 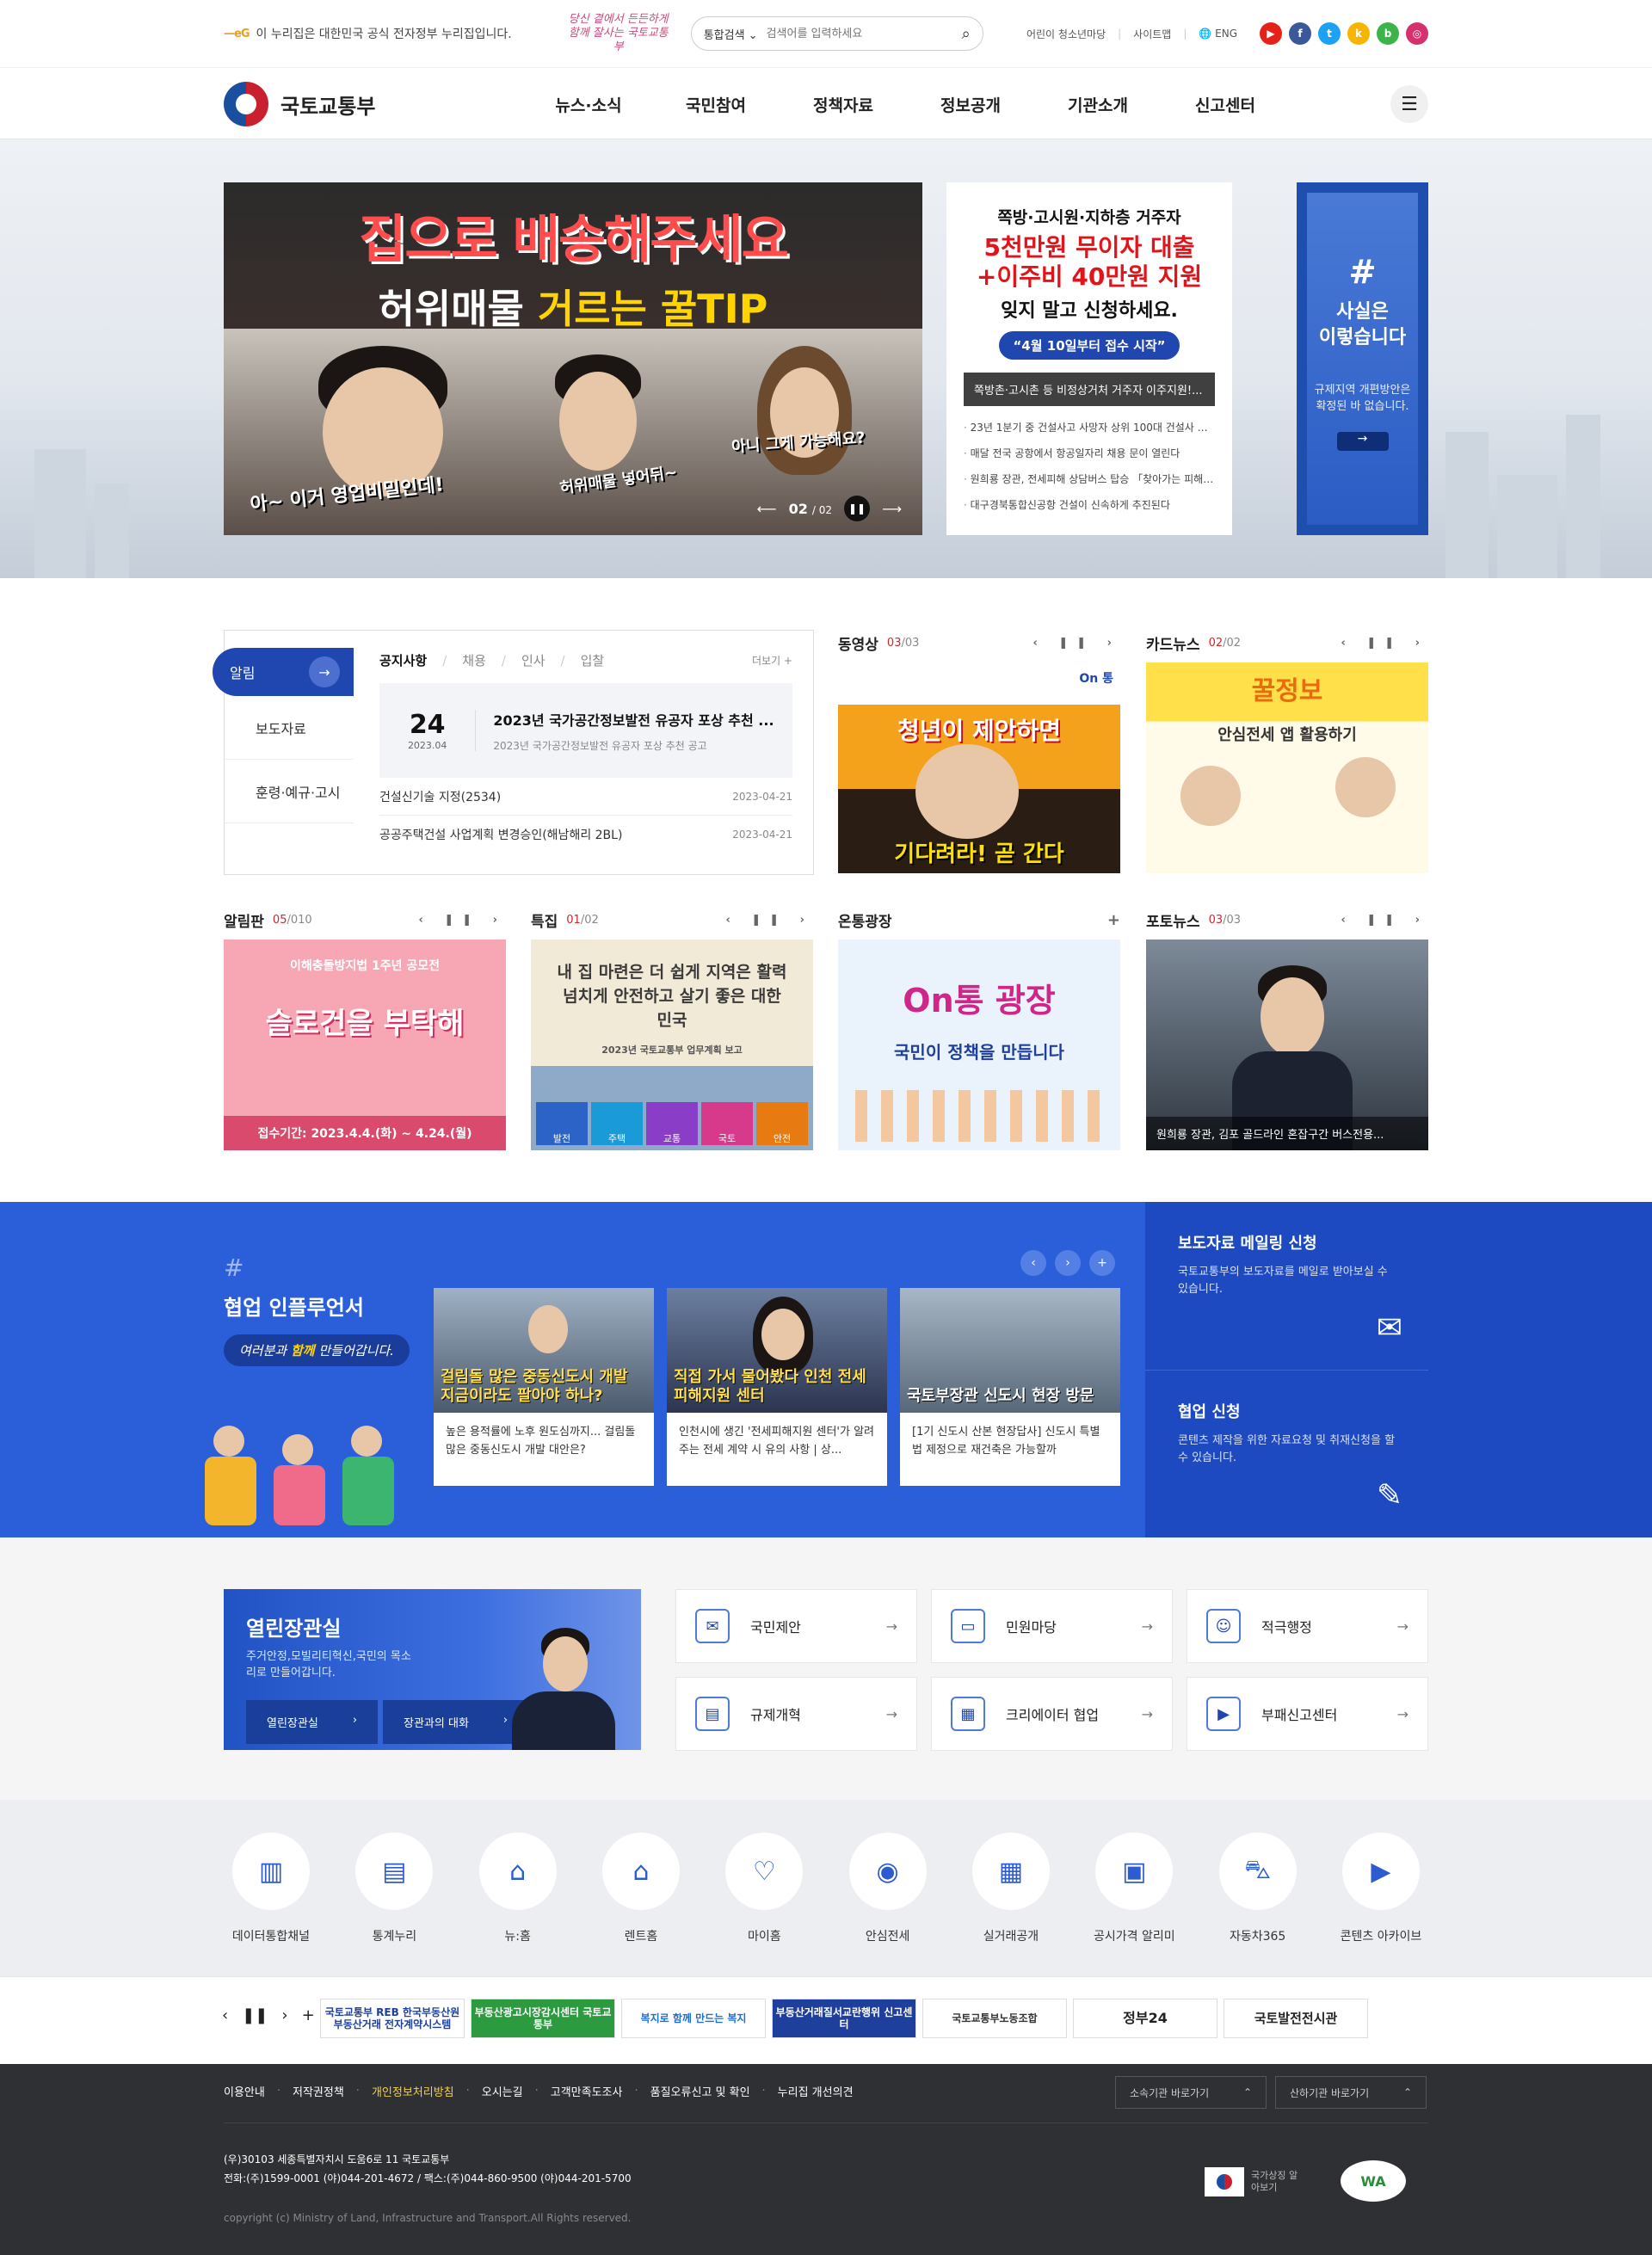 What do you see at coordinates (318, 2091) in the screenshot?
I see `footer-link: 저작권정책` at bounding box center [318, 2091].